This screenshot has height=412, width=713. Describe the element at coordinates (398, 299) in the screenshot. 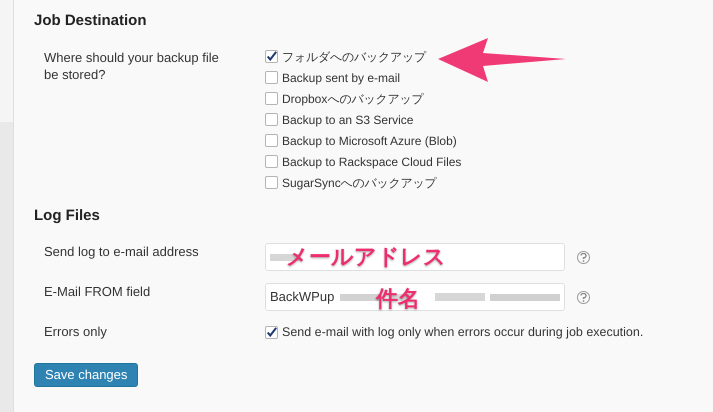

I see `annotation-text: 件名` at that location.